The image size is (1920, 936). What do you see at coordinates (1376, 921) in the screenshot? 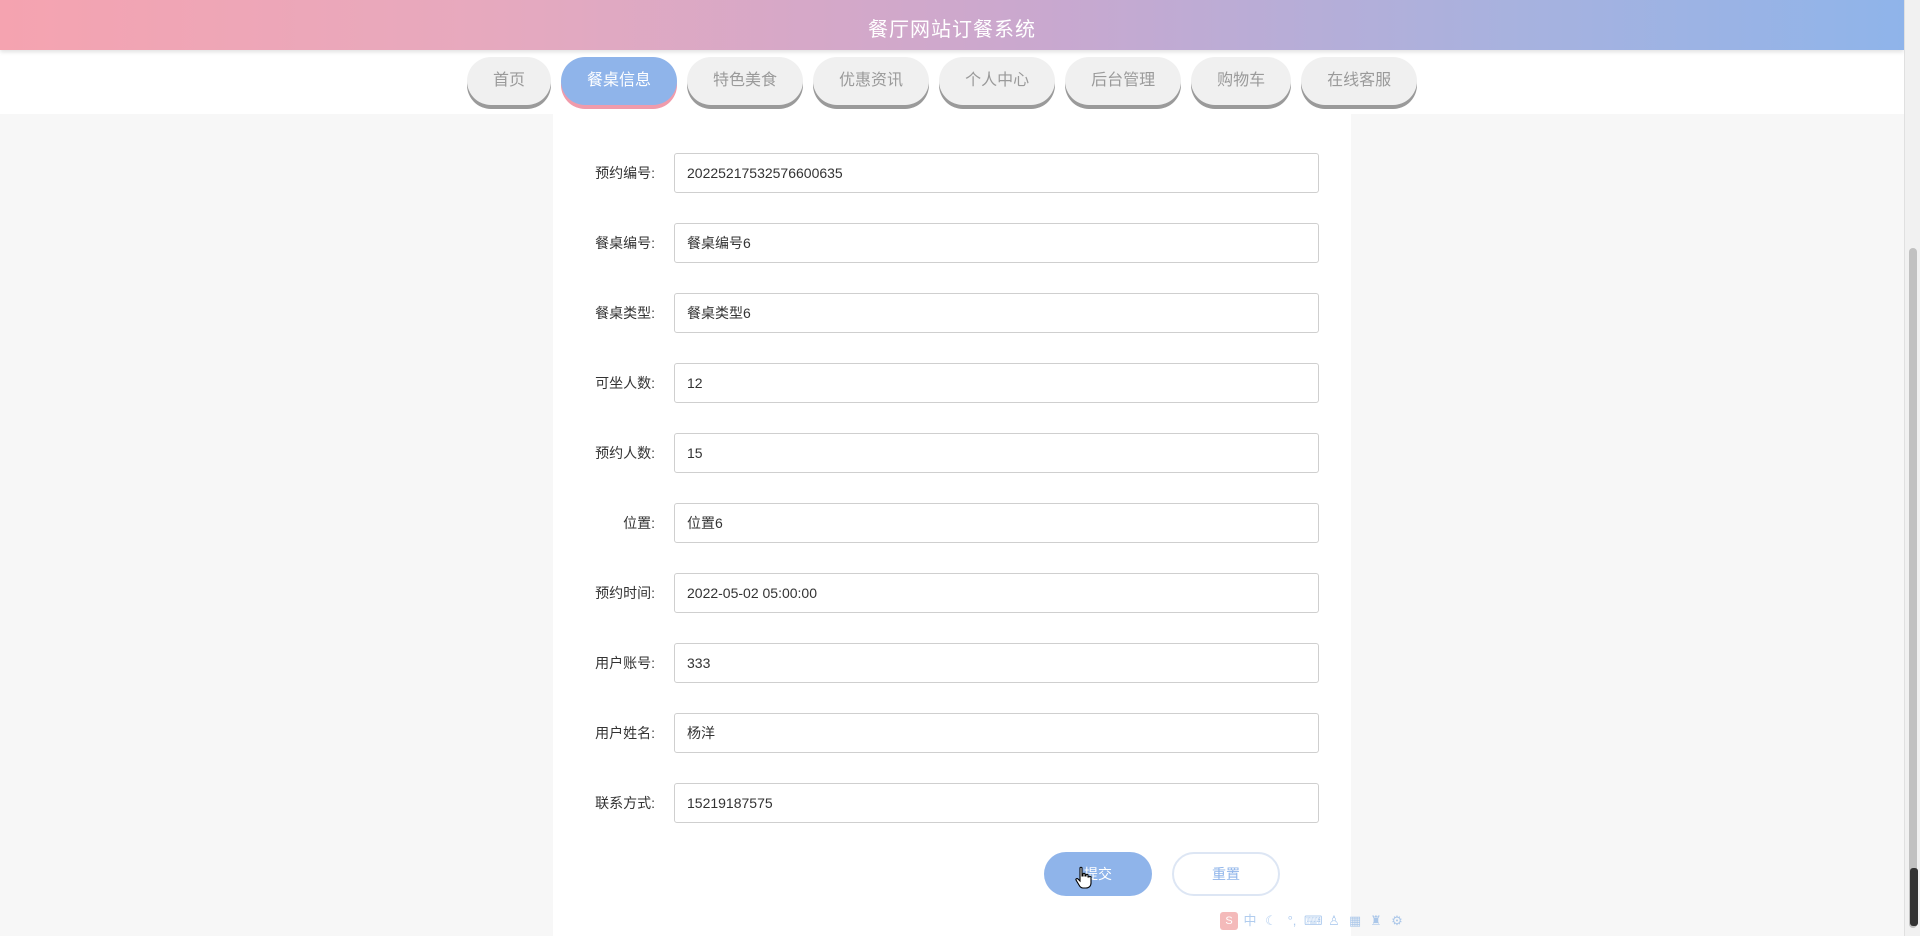
I see `shirt-icon: ♜` at bounding box center [1376, 921].